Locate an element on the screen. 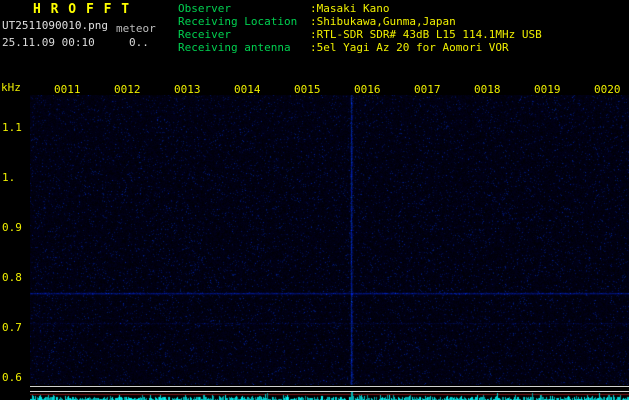  mode-label: meteor is located at coordinates (136, 28).